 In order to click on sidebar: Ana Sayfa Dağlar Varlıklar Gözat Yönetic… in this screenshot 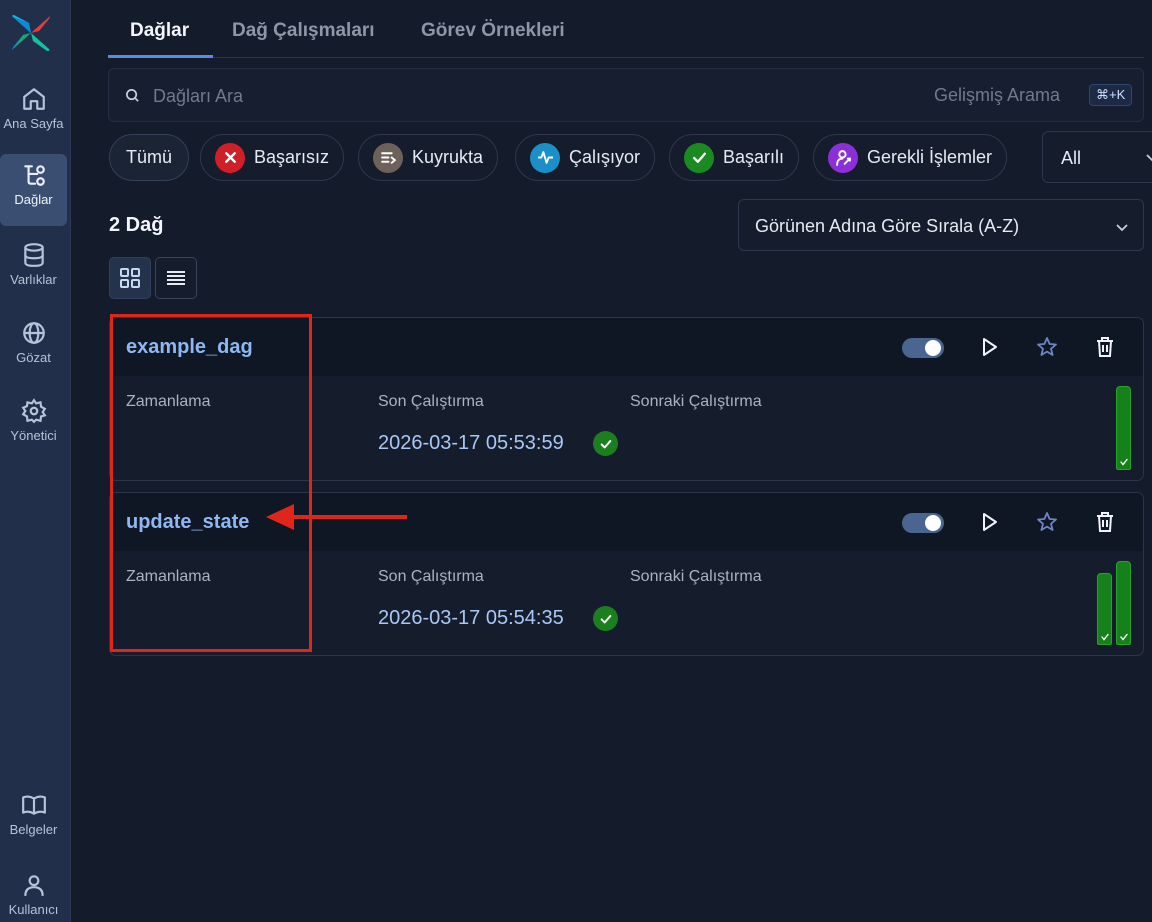, I will do `click(35, 461)`.